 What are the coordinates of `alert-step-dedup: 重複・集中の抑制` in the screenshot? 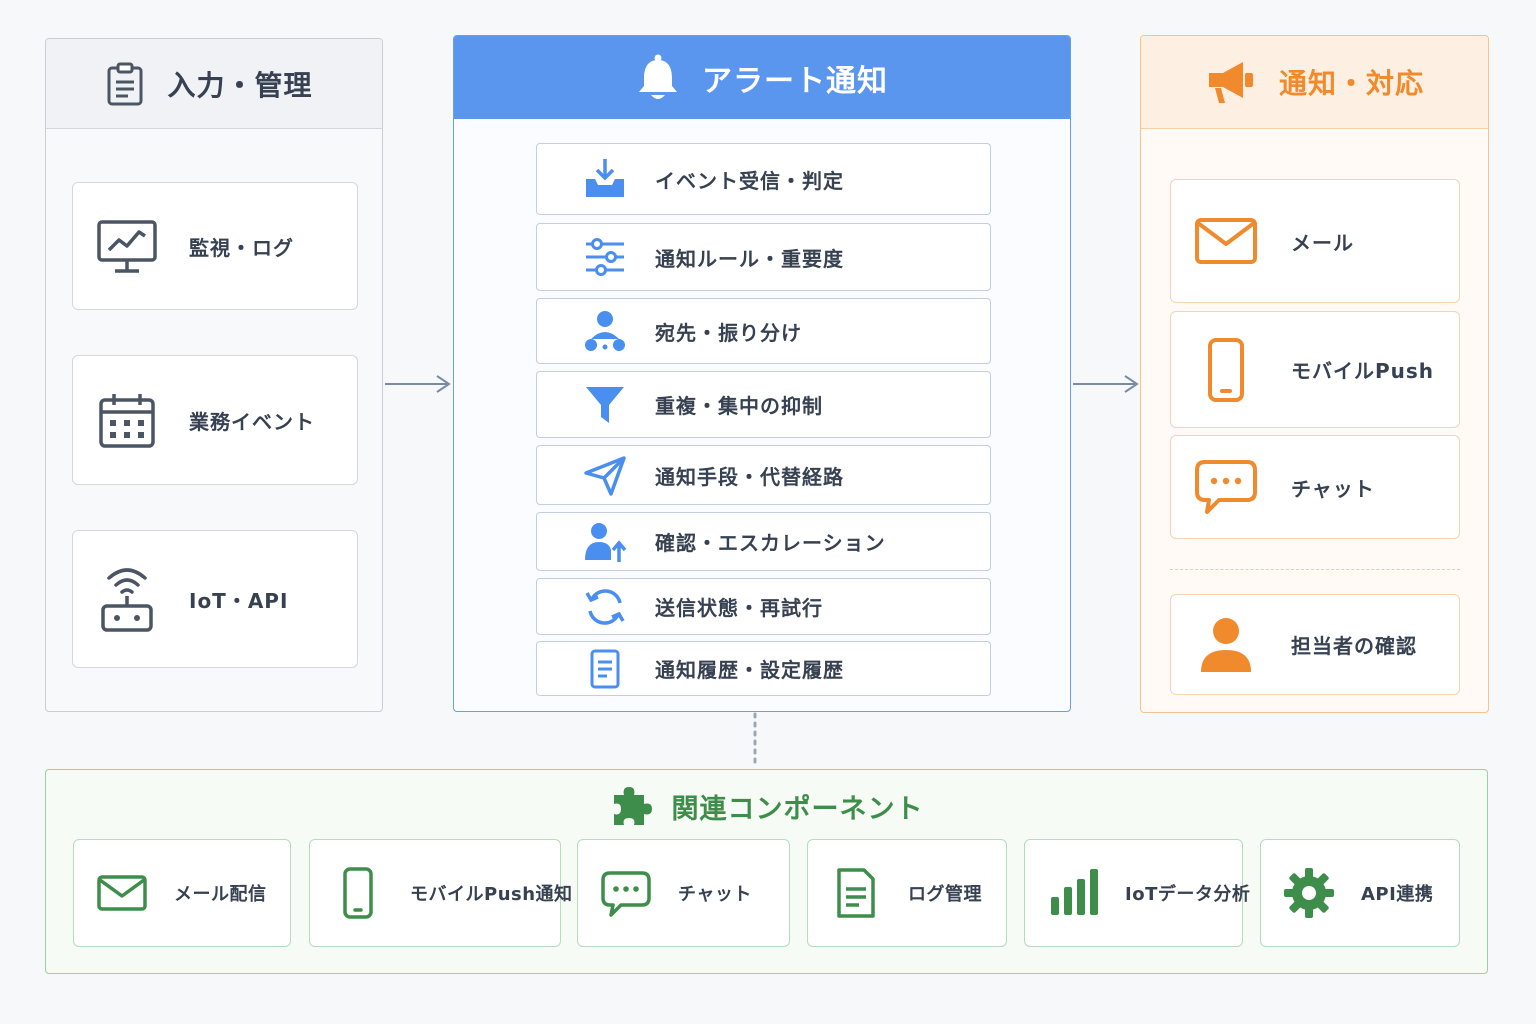 It's located at (763, 404).